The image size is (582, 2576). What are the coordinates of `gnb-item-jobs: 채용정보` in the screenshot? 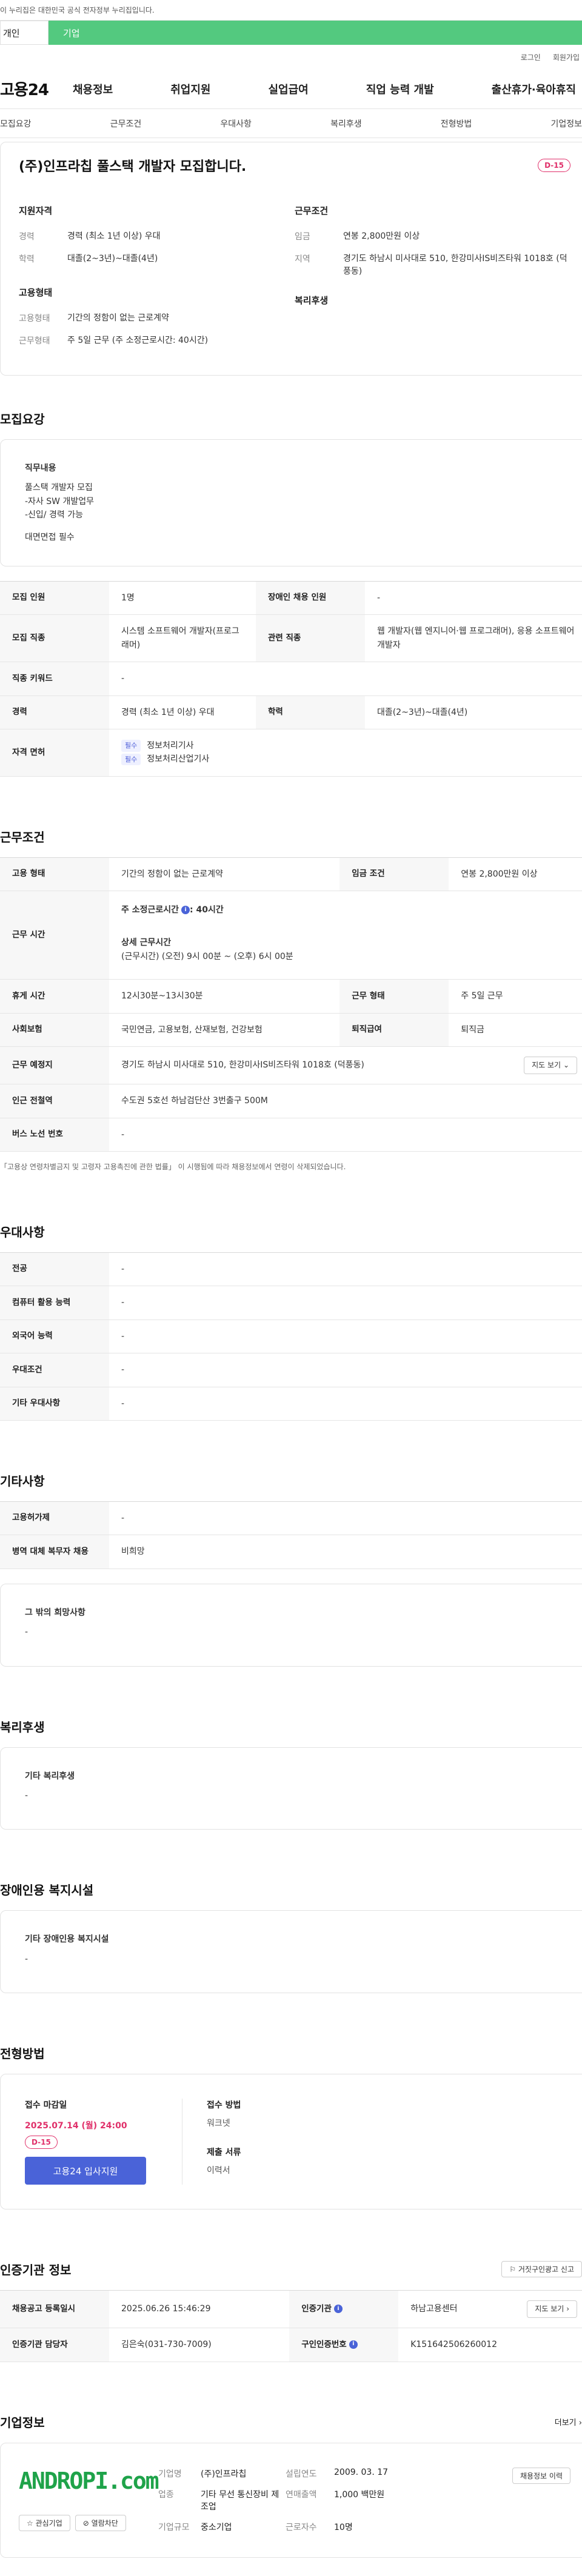 It's located at (93, 89).